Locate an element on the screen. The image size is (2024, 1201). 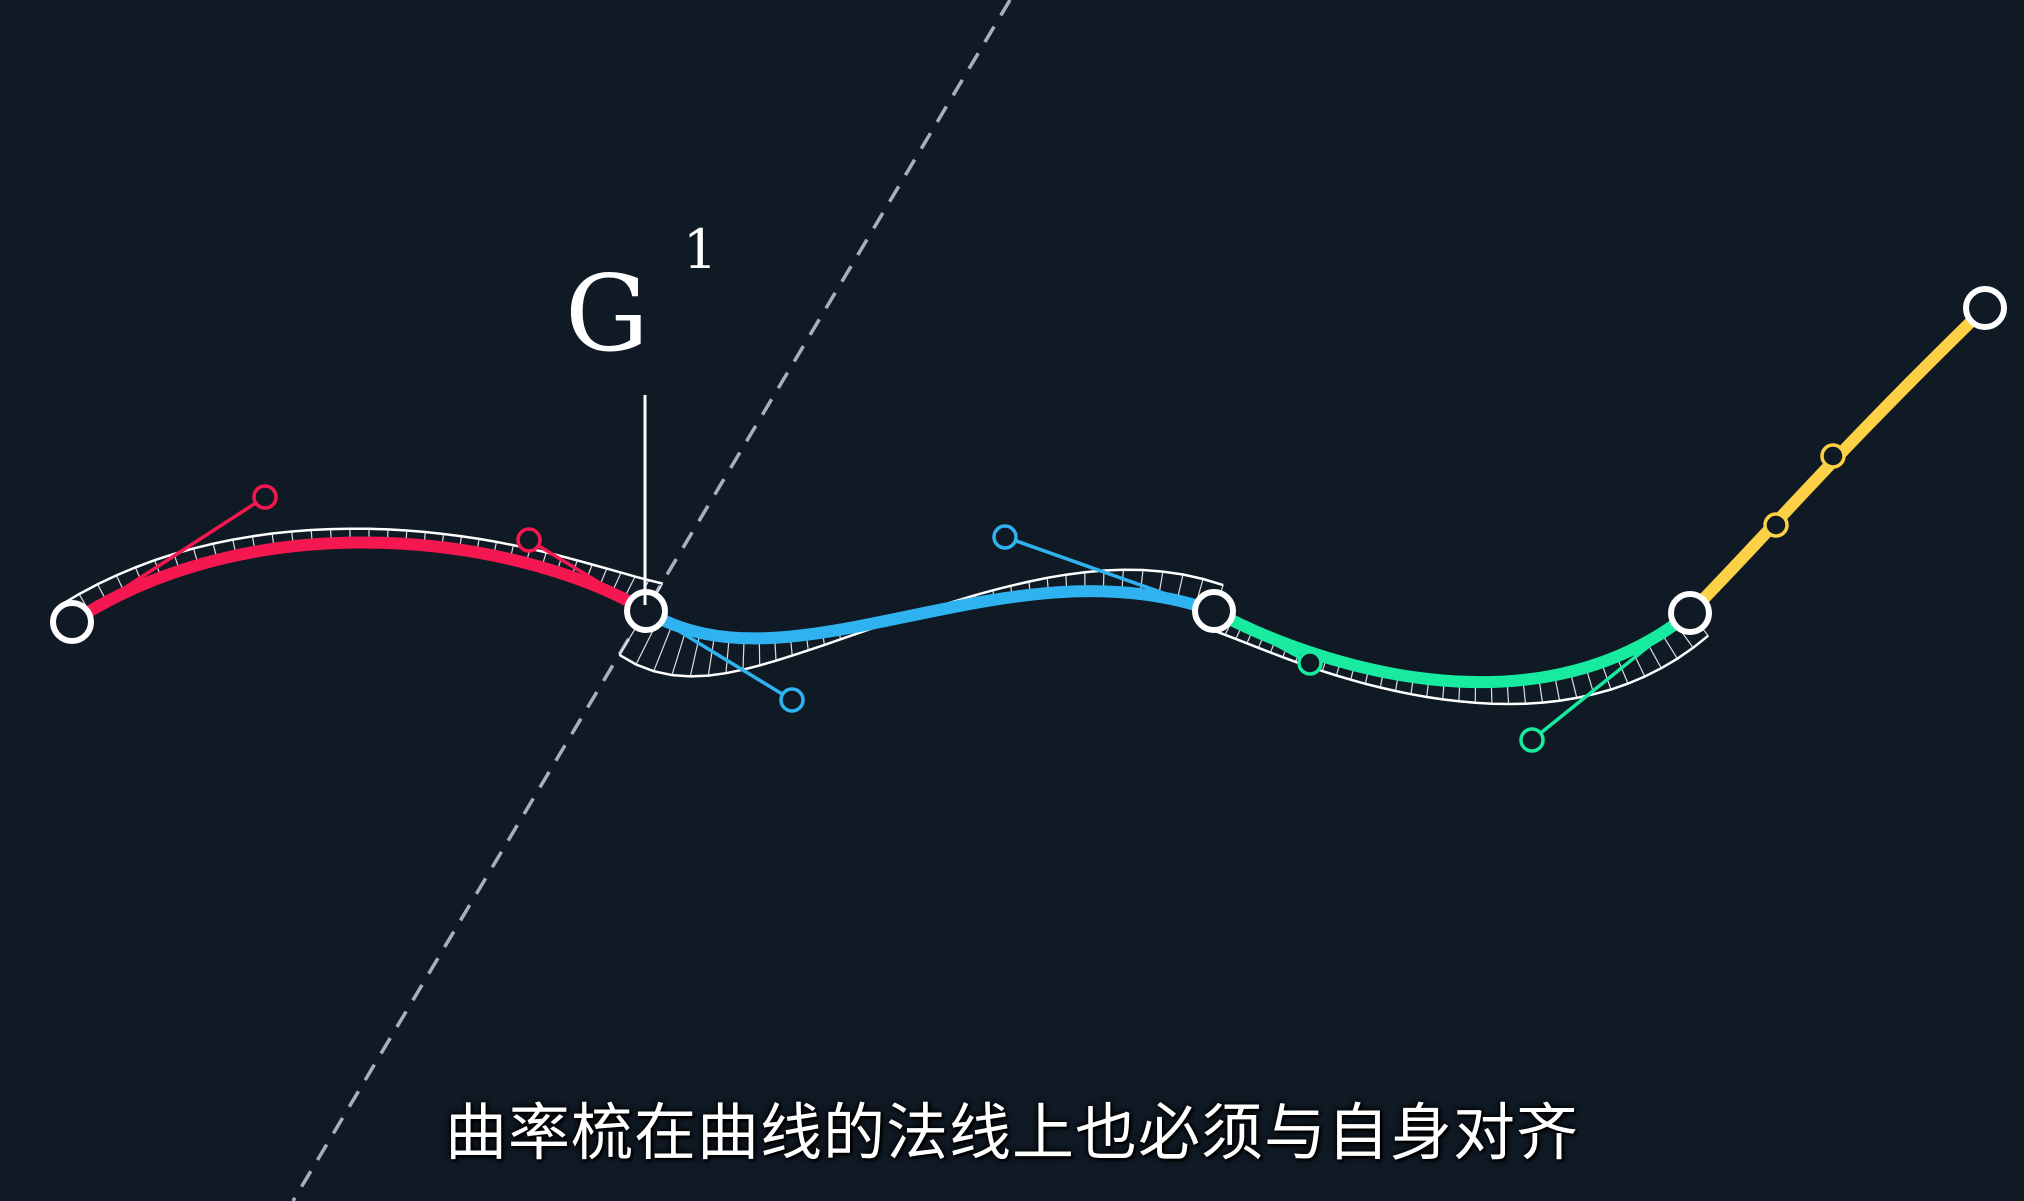
g1-label-superscript: 1 is located at coordinates (700, 249).